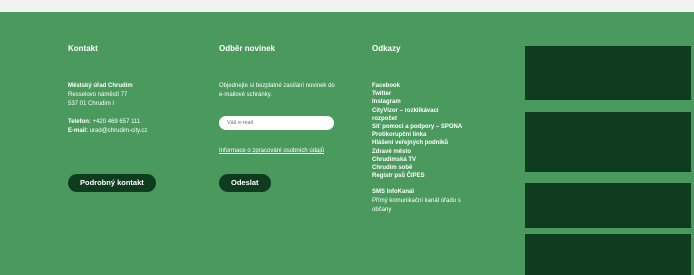  I want to click on link-twitter: Twitter, so click(442, 94).